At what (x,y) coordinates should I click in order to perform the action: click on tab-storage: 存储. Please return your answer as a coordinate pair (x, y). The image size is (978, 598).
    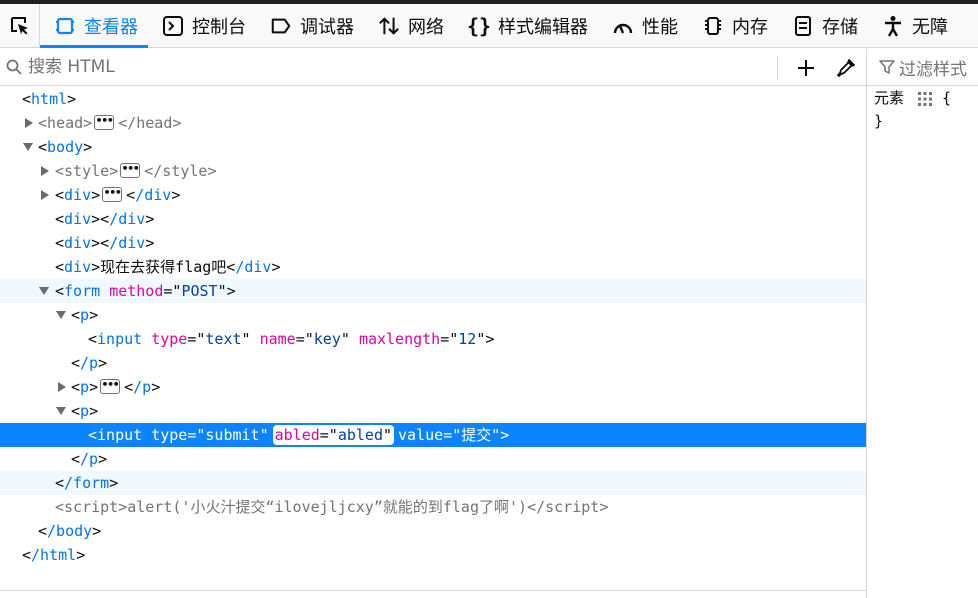
    Looking at the image, I should click on (823, 26).